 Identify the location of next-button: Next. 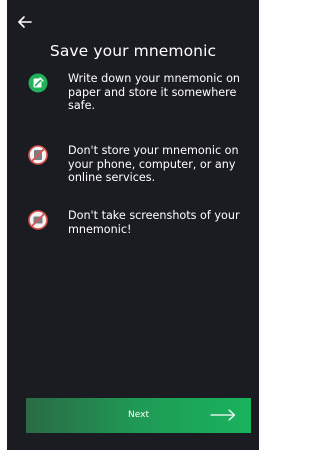
(138, 415).